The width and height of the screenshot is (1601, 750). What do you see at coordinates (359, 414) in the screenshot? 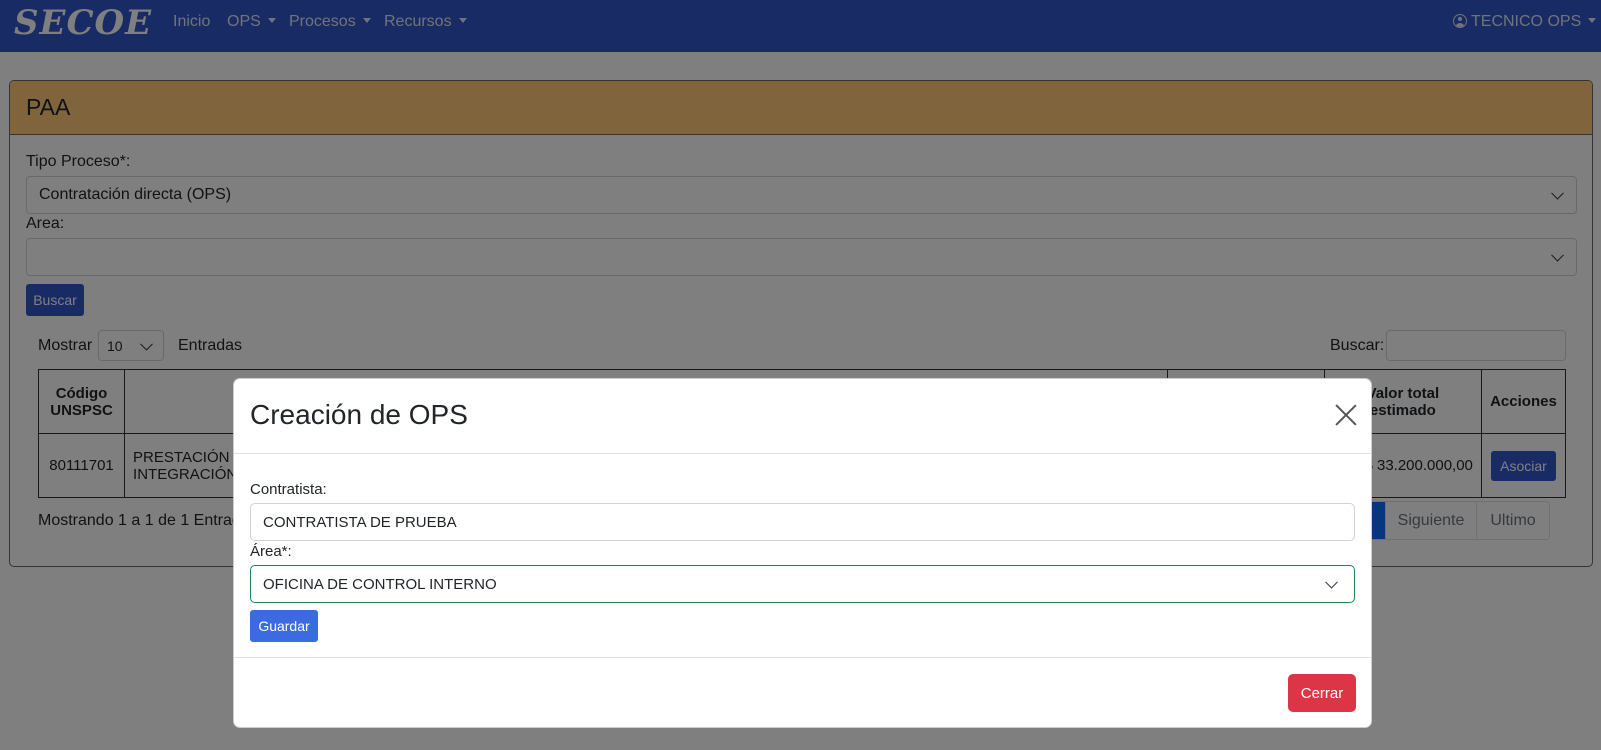
I see `modal-title: Creación de OPS` at bounding box center [359, 414].